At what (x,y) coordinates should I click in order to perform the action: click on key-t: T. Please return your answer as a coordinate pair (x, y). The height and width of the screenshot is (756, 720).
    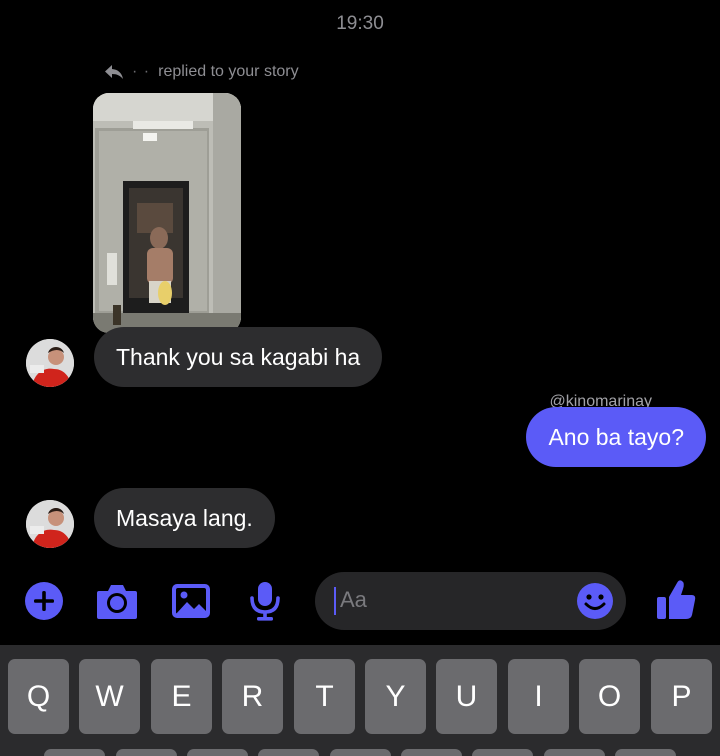
    Looking at the image, I should click on (324, 696).